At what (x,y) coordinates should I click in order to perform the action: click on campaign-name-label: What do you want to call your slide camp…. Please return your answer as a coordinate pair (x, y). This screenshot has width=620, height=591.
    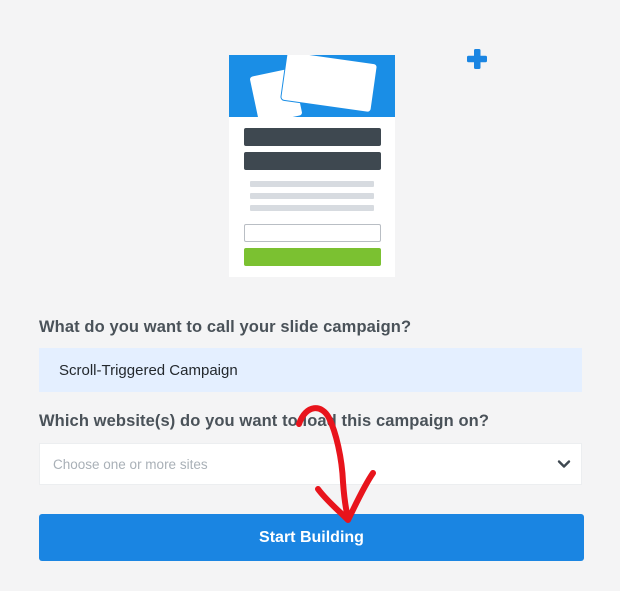
    Looking at the image, I should click on (225, 327).